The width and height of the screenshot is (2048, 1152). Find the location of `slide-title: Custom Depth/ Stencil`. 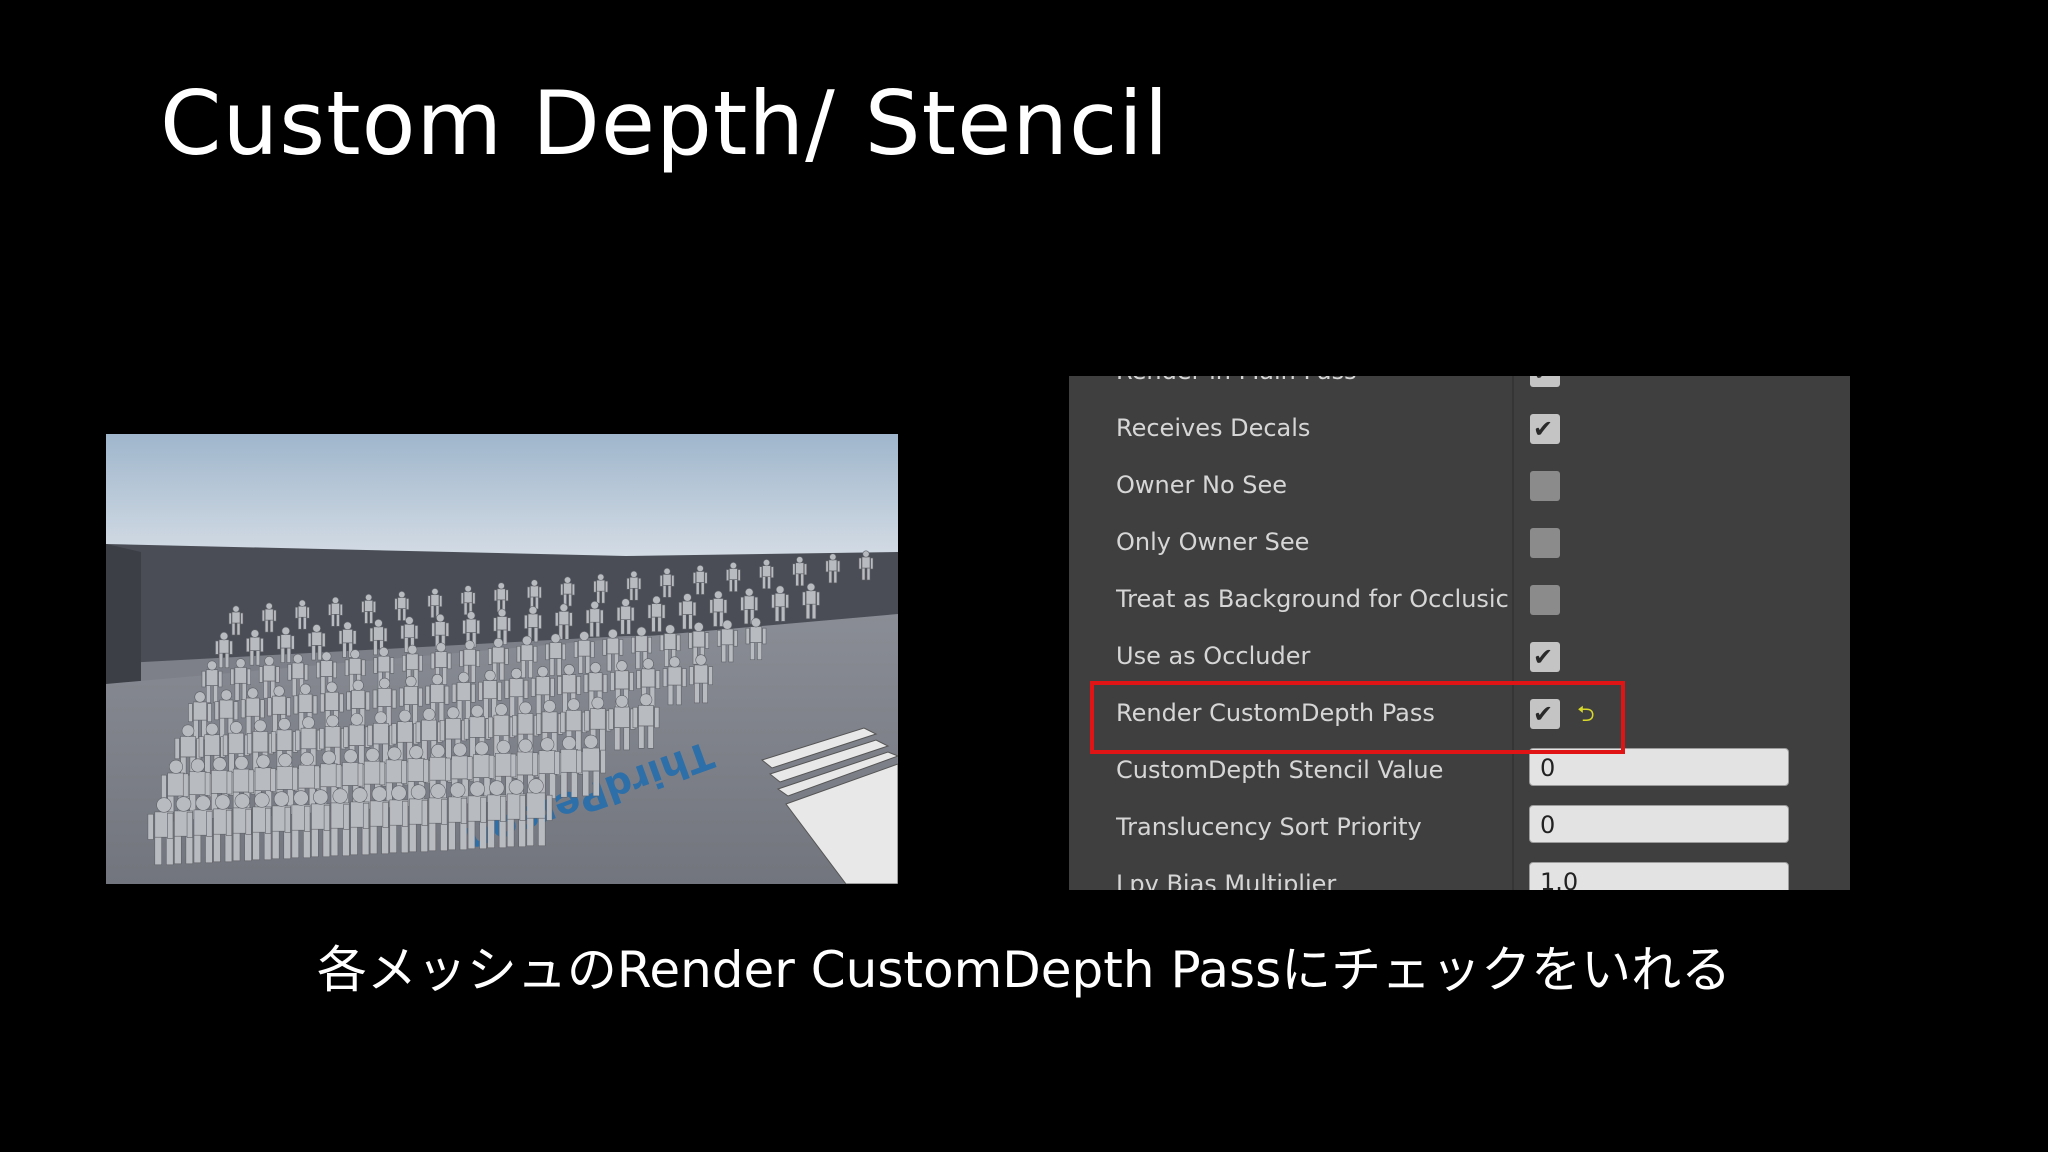

slide-title: Custom Depth/ Stencil is located at coordinates (665, 123).